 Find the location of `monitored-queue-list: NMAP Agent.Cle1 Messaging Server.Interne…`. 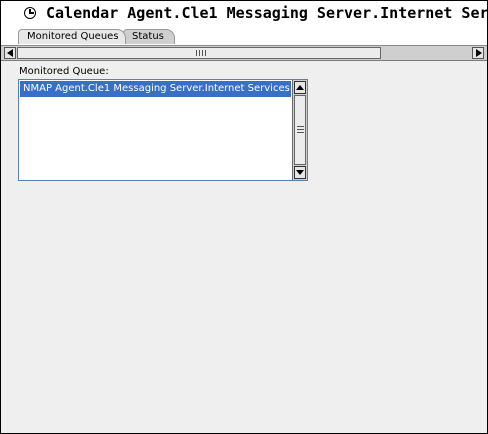

monitored-queue-list: NMAP Agent.Cle1 Messaging Server.Interne… is located at coordinates (163, 130).